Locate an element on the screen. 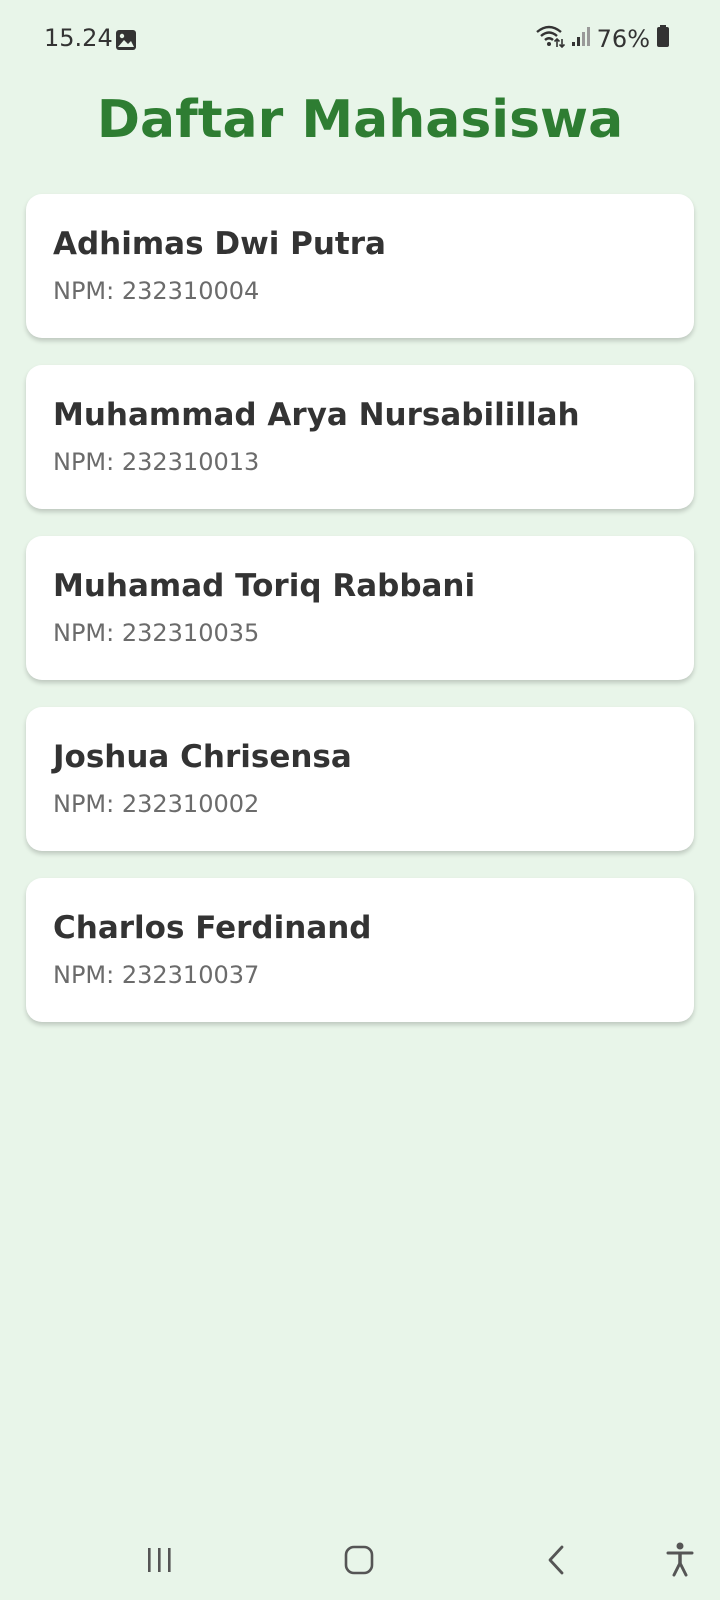  navigation-bar is located at coordinates (360, 1555).